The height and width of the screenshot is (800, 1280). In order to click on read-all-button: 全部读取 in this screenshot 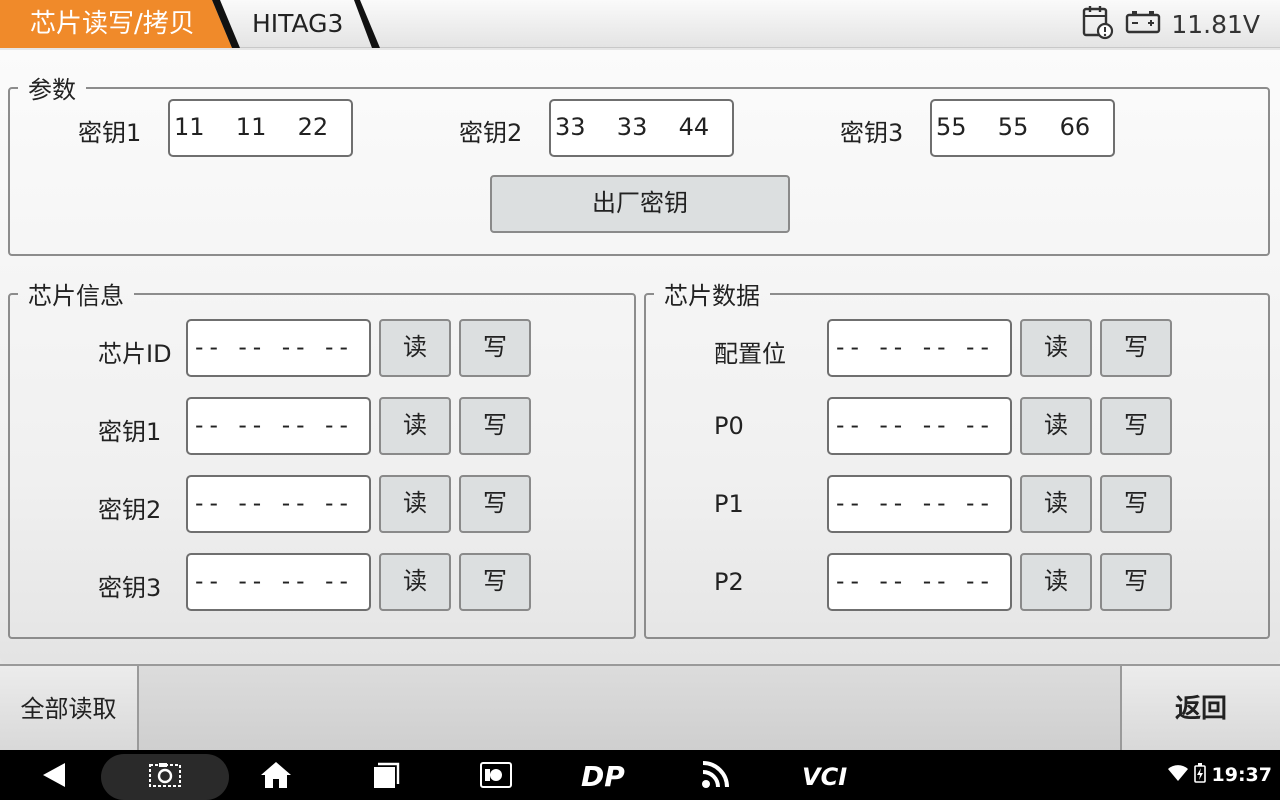, I will do `click(69, 709)`.